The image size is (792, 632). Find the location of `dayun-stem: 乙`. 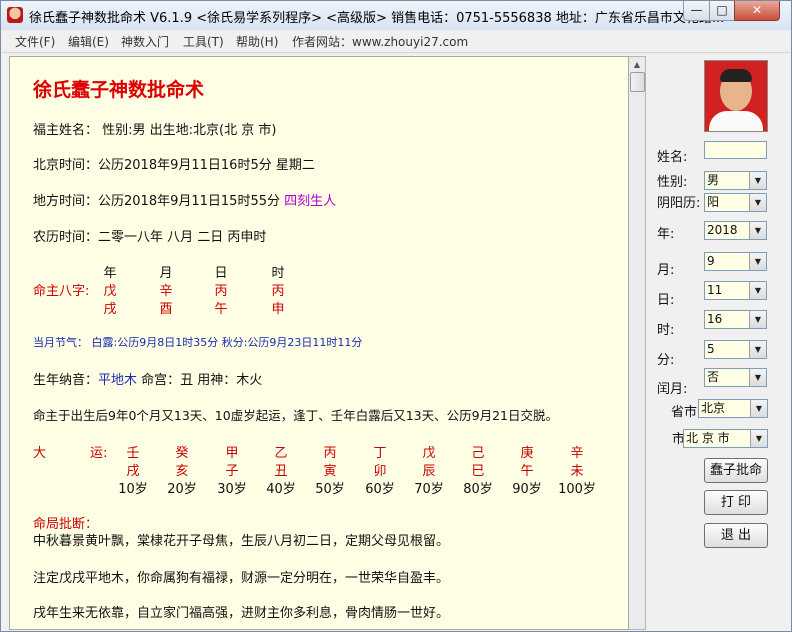

dayun-stem: 乙 is located at coordinates (281, 453).